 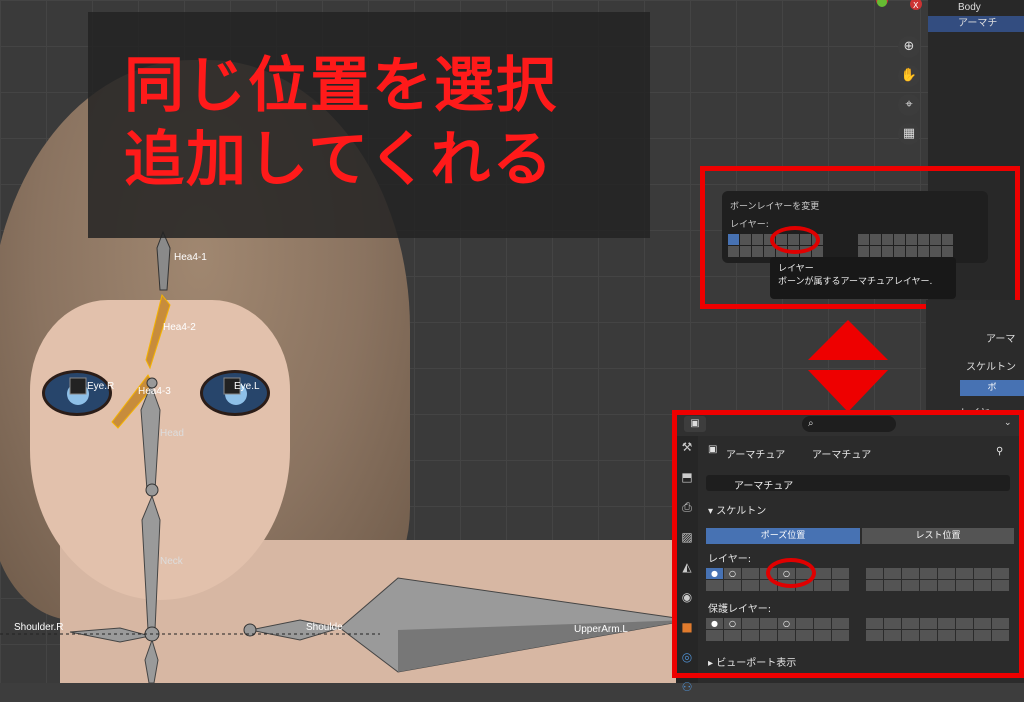 What do you see at coordinates (855, 227) in the screenshot?
I see `bone-layer-popup: ボーンレイヤーを変更 レイヤー:` at bounding box center [855, 227].